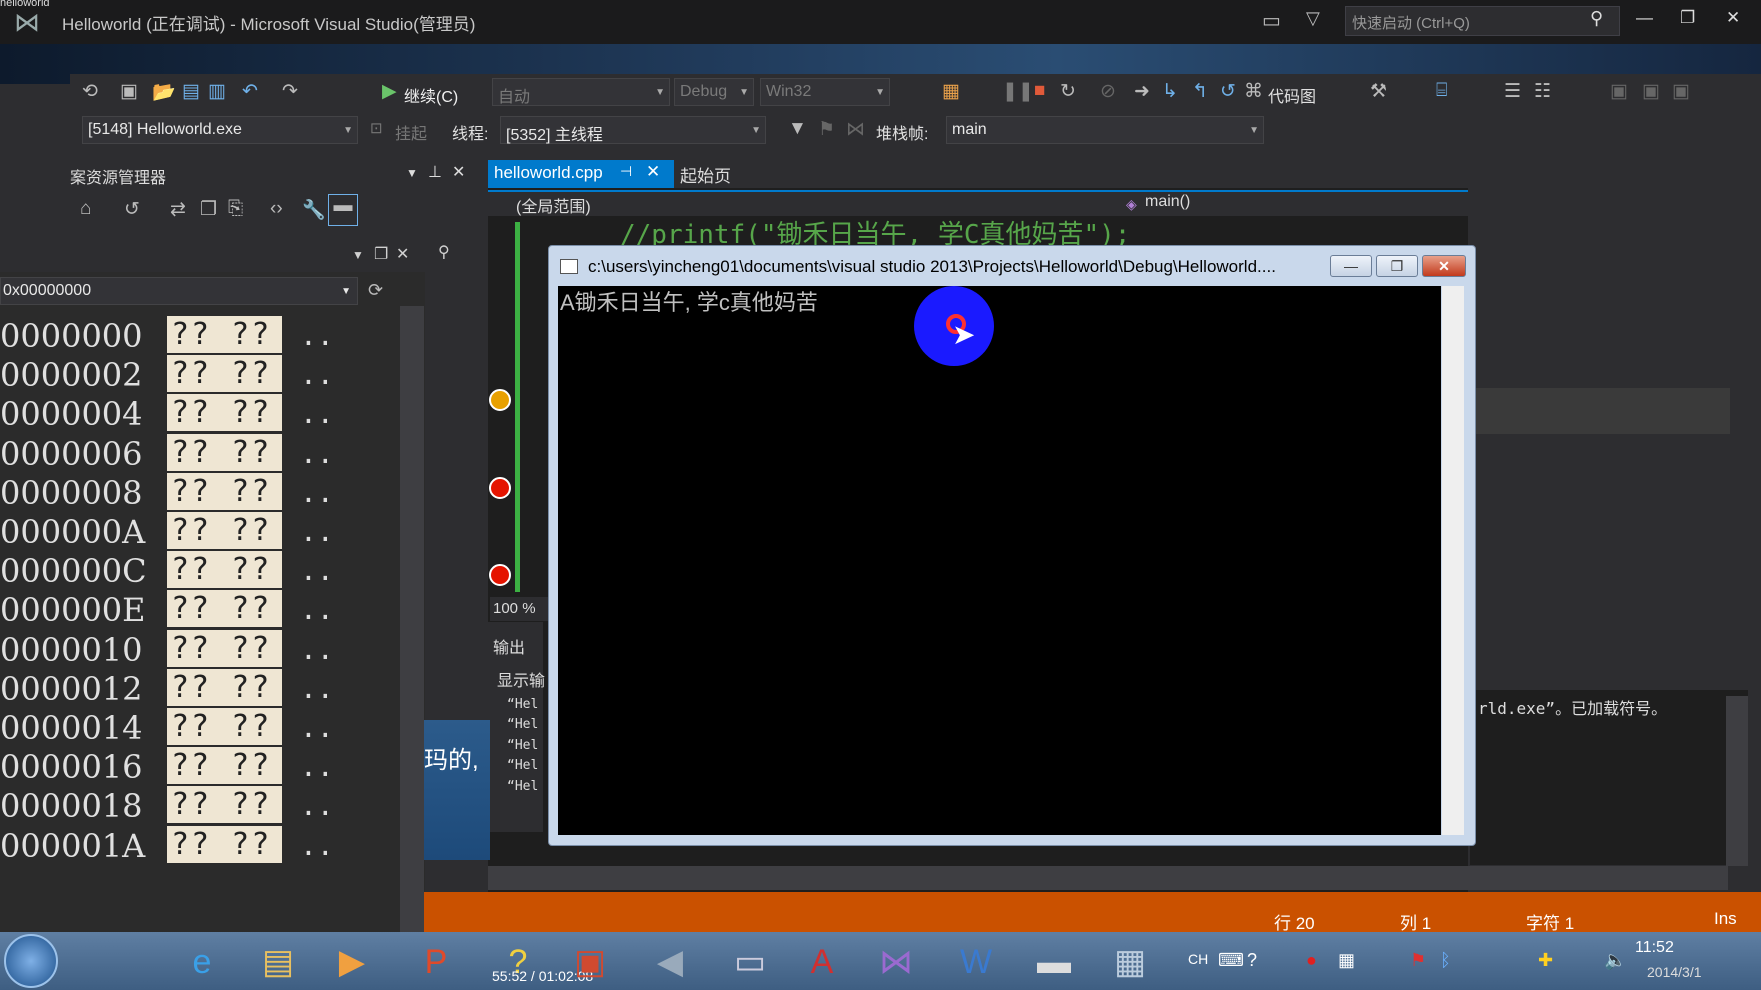  What do you see at coordinates (1068, 91) in the screenshot?
I see `restart-icon: ↻` at bounding box center [1068, 91].